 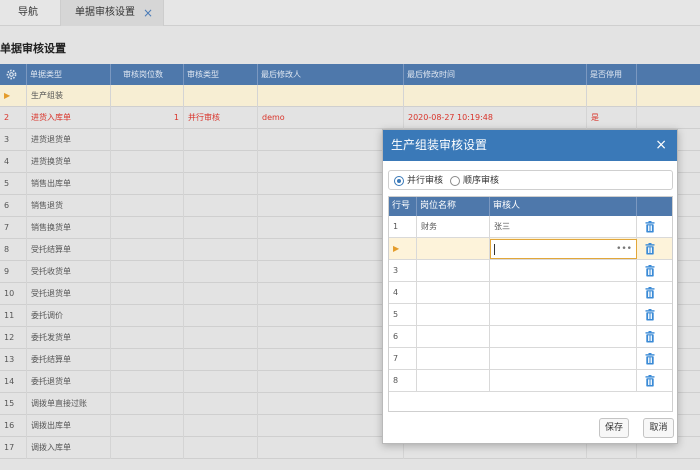 I want to click on auditor-row: 6, so click(x=530, y=337).